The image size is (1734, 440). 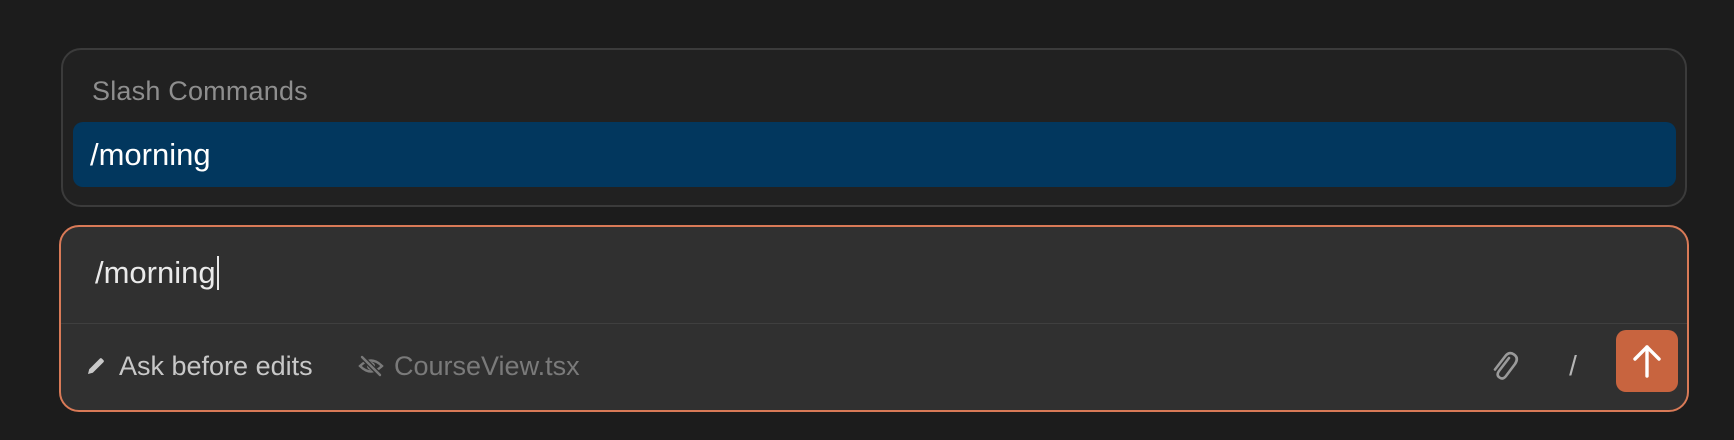 I want to click on slash-command-item-morning: /morning, so click(x=874, y=154).